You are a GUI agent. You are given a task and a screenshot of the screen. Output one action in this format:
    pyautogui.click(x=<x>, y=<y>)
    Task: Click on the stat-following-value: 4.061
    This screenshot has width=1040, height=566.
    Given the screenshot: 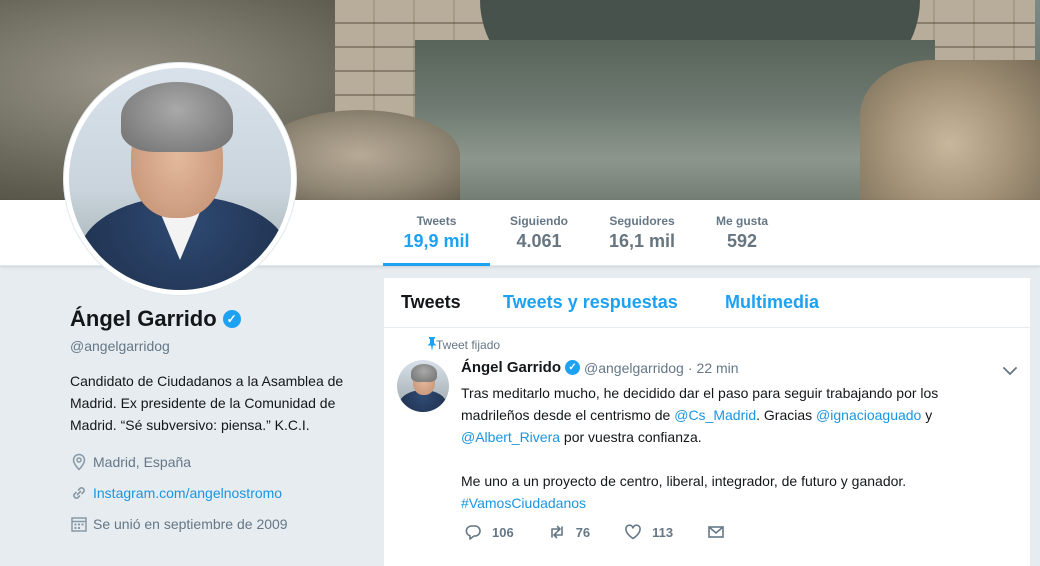 What is the action you would take?
    pyautogui.click(x=539, y=241)
    